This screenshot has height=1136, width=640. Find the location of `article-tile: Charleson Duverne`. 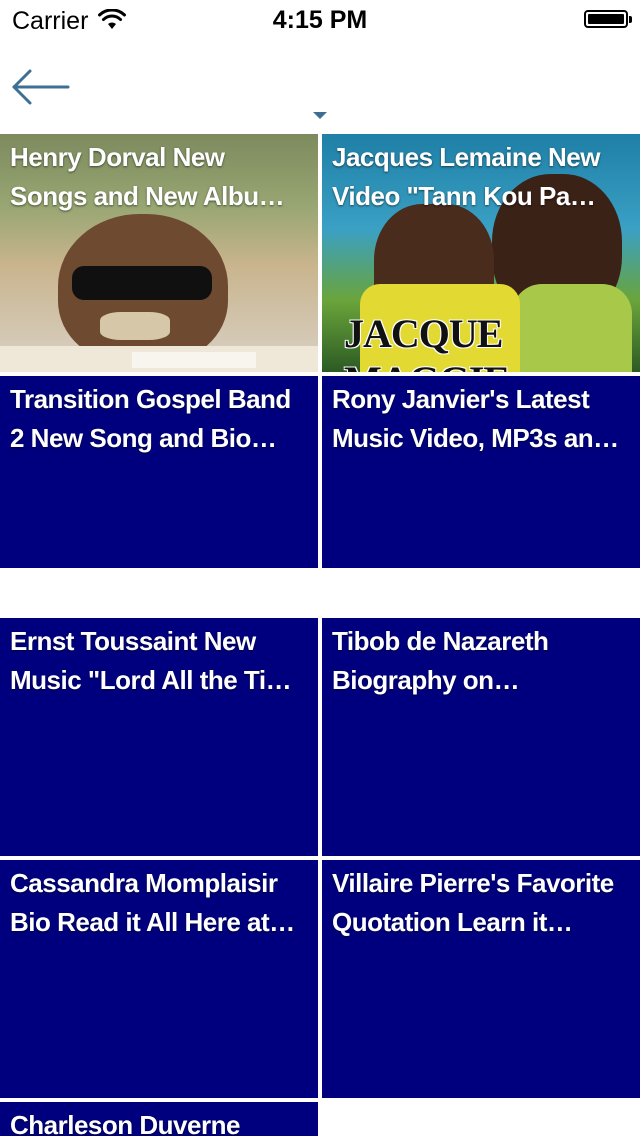

article-tile: Charleson Duverne is located at coordinates (159, 1119).